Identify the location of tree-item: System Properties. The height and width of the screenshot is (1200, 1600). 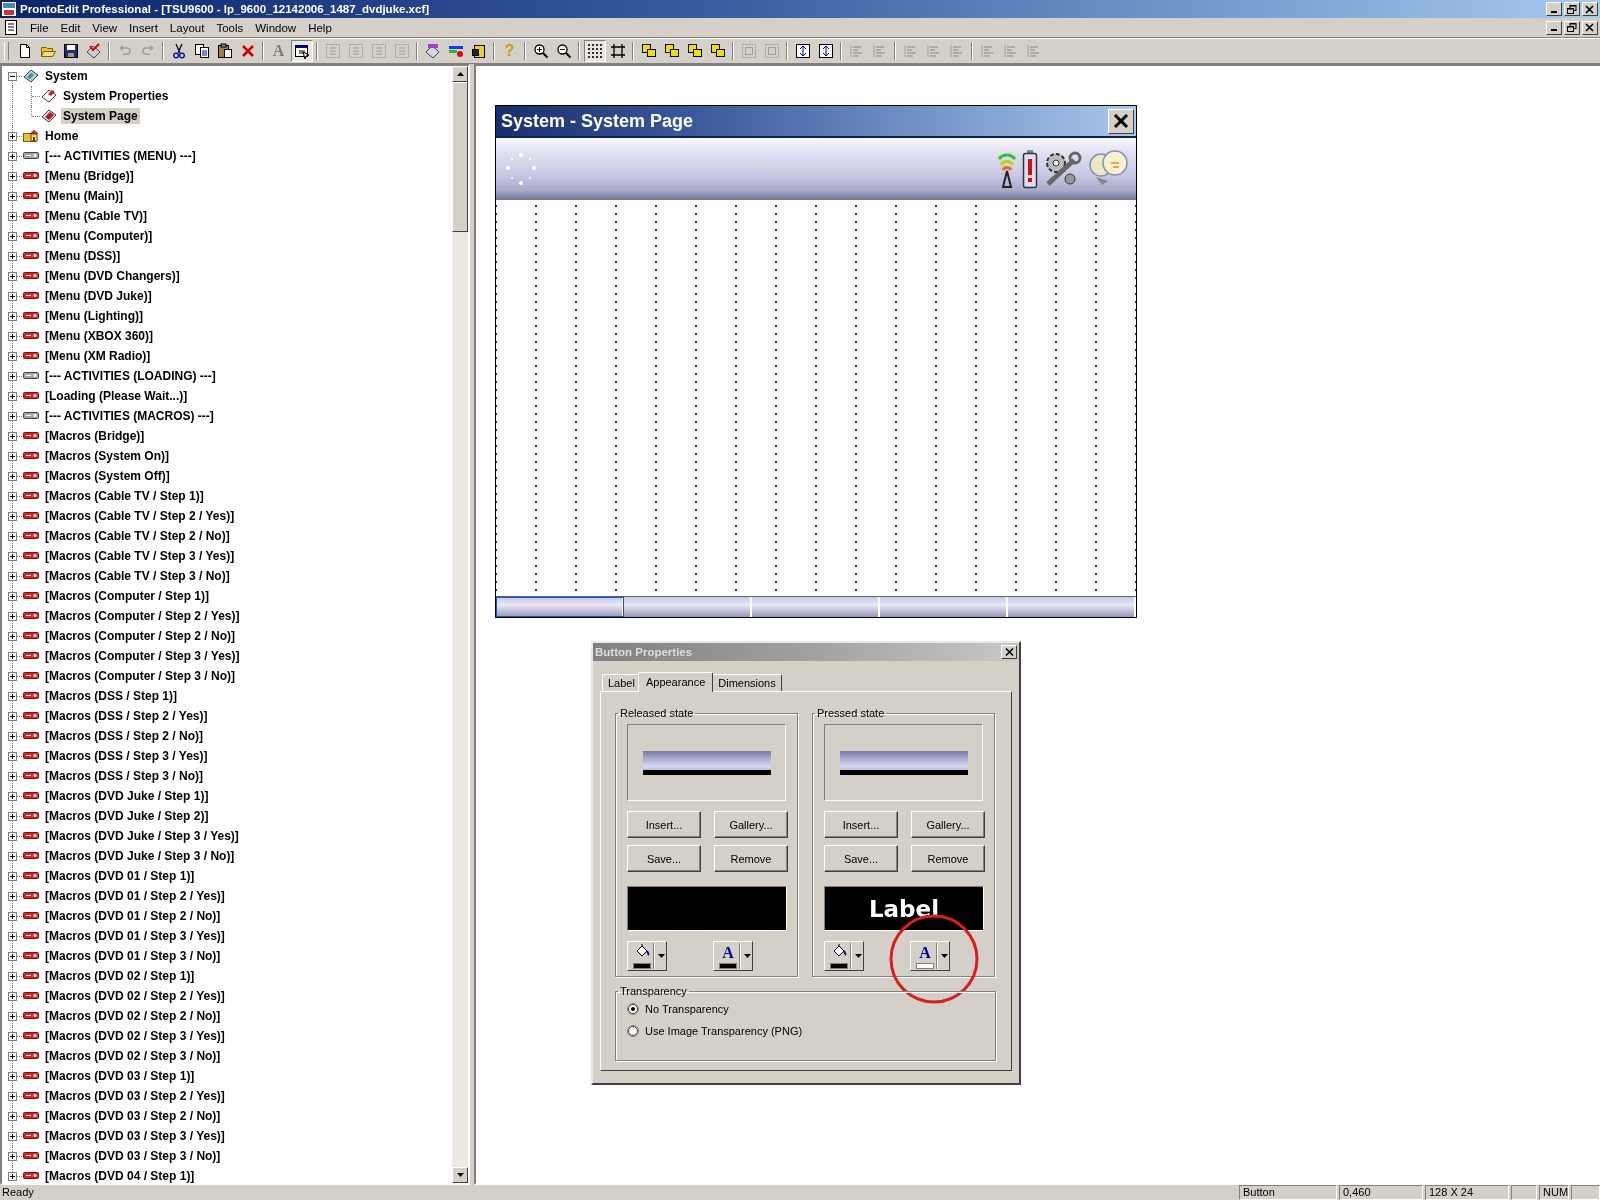
(116, 96).